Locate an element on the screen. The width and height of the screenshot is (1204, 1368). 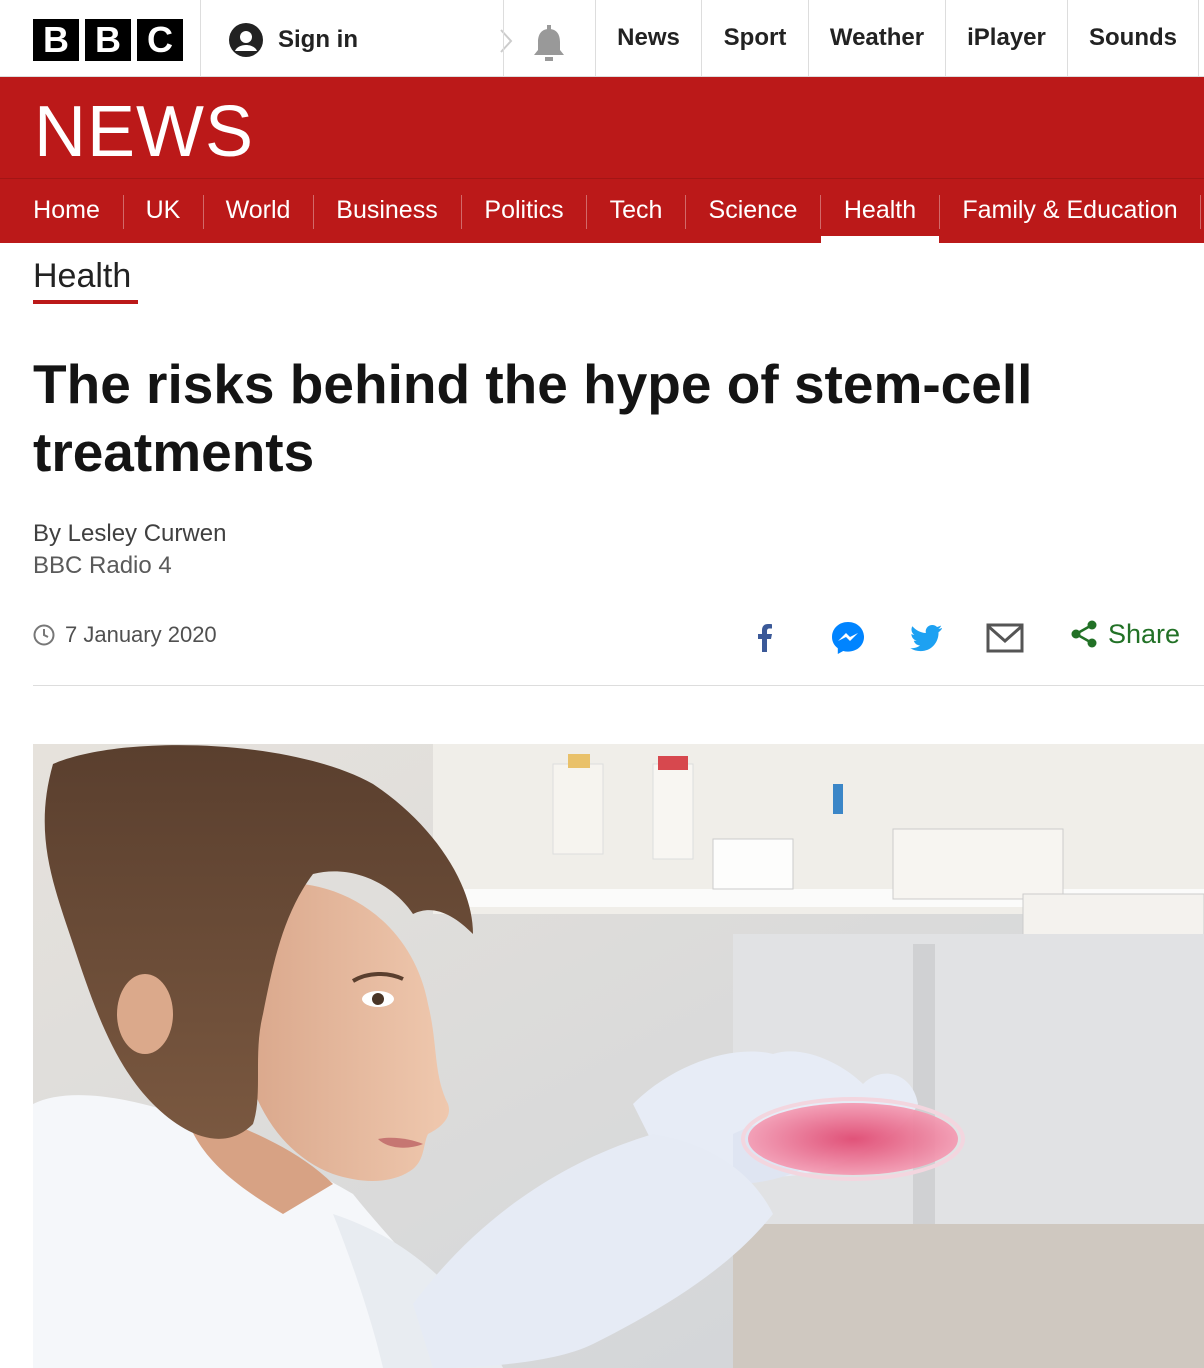
nav-active-indicator is located at coordinates (880, 239).